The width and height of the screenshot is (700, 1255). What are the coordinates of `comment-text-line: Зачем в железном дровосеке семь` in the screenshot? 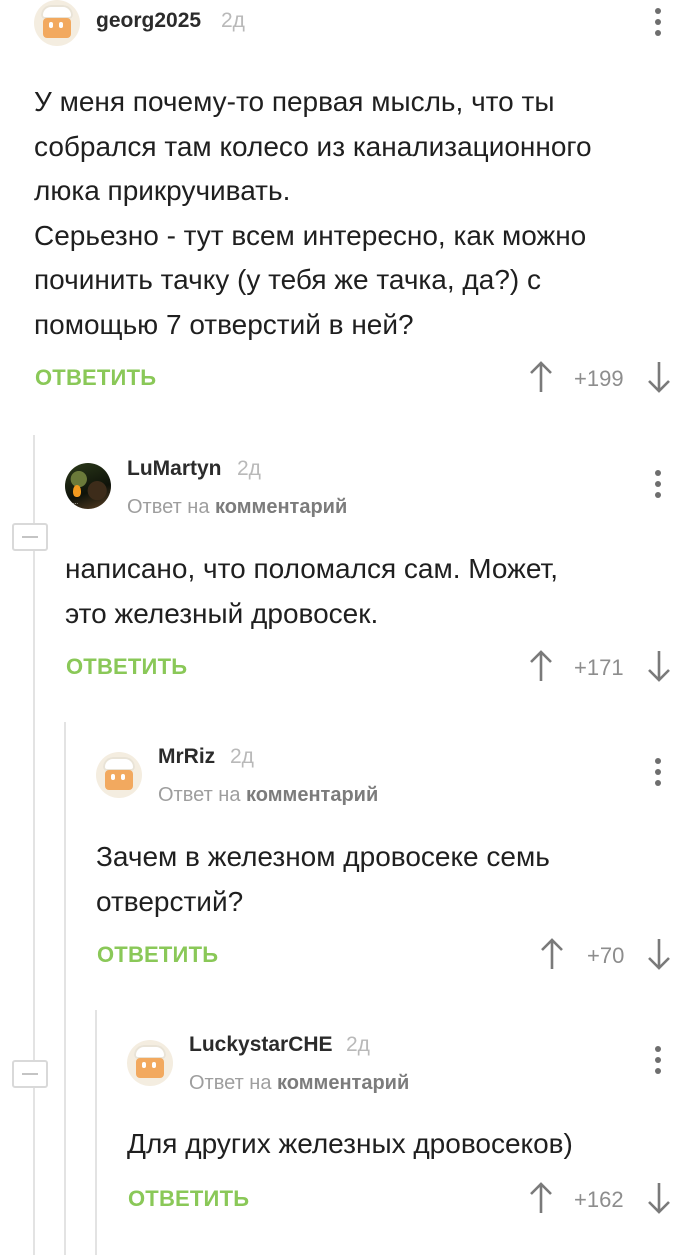 It's located at (323, 856).